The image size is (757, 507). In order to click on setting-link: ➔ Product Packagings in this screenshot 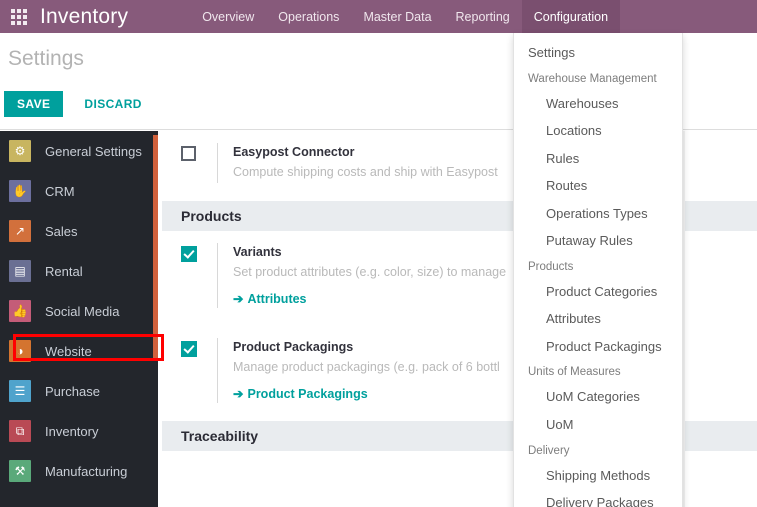, I will do `click(300, 393)`.